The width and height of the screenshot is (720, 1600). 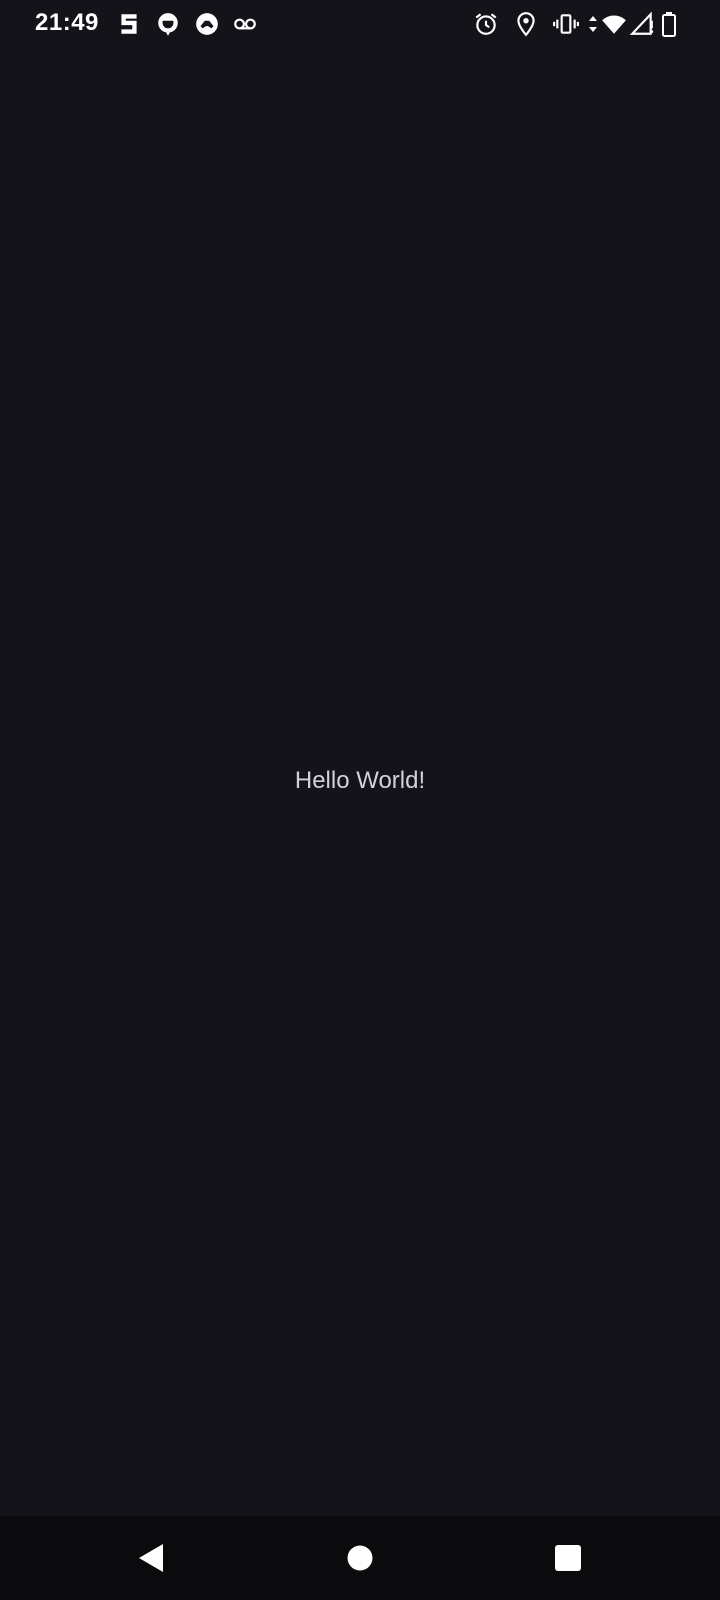 What do you see at coordinates (245, 24) in the screenshot?
I see `voicemail-icon` at bounding box center [245, 24].